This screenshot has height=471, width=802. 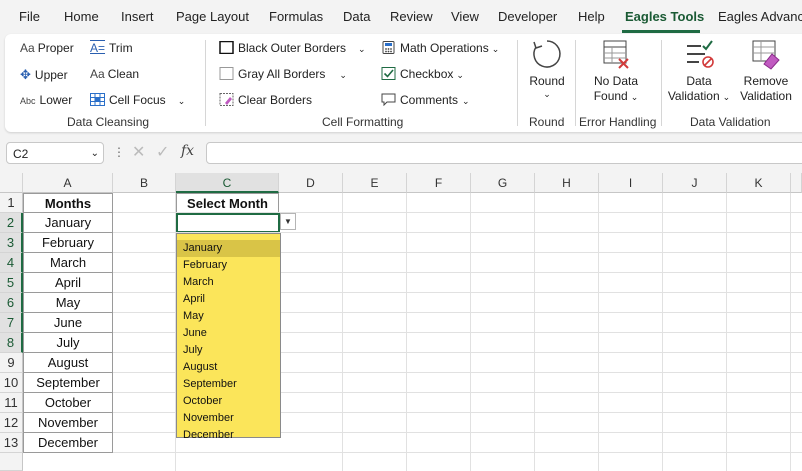 I want to click on tab-developer: Developer, so click(x=527, y=16).